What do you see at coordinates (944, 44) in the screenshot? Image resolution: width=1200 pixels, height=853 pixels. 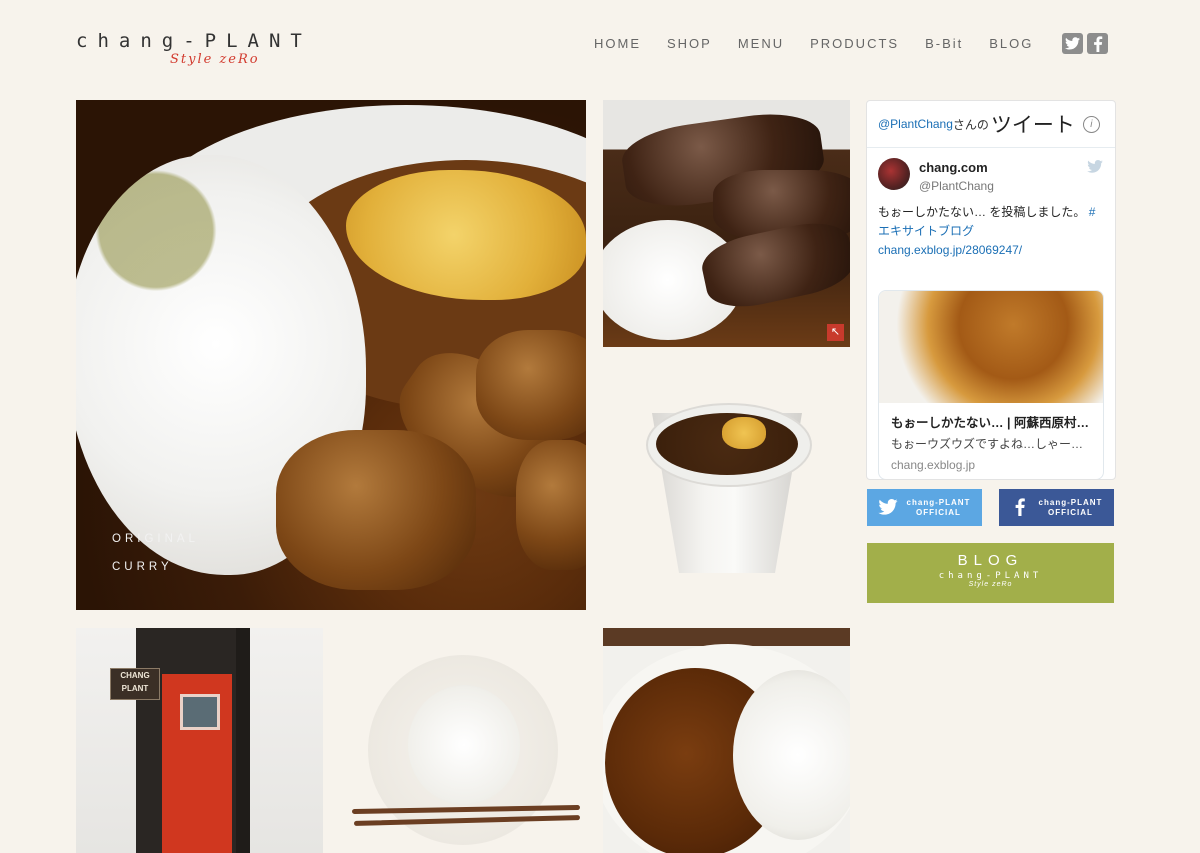 I see `nav-b-bit: B-Bit` at bounding box center [944, 44].